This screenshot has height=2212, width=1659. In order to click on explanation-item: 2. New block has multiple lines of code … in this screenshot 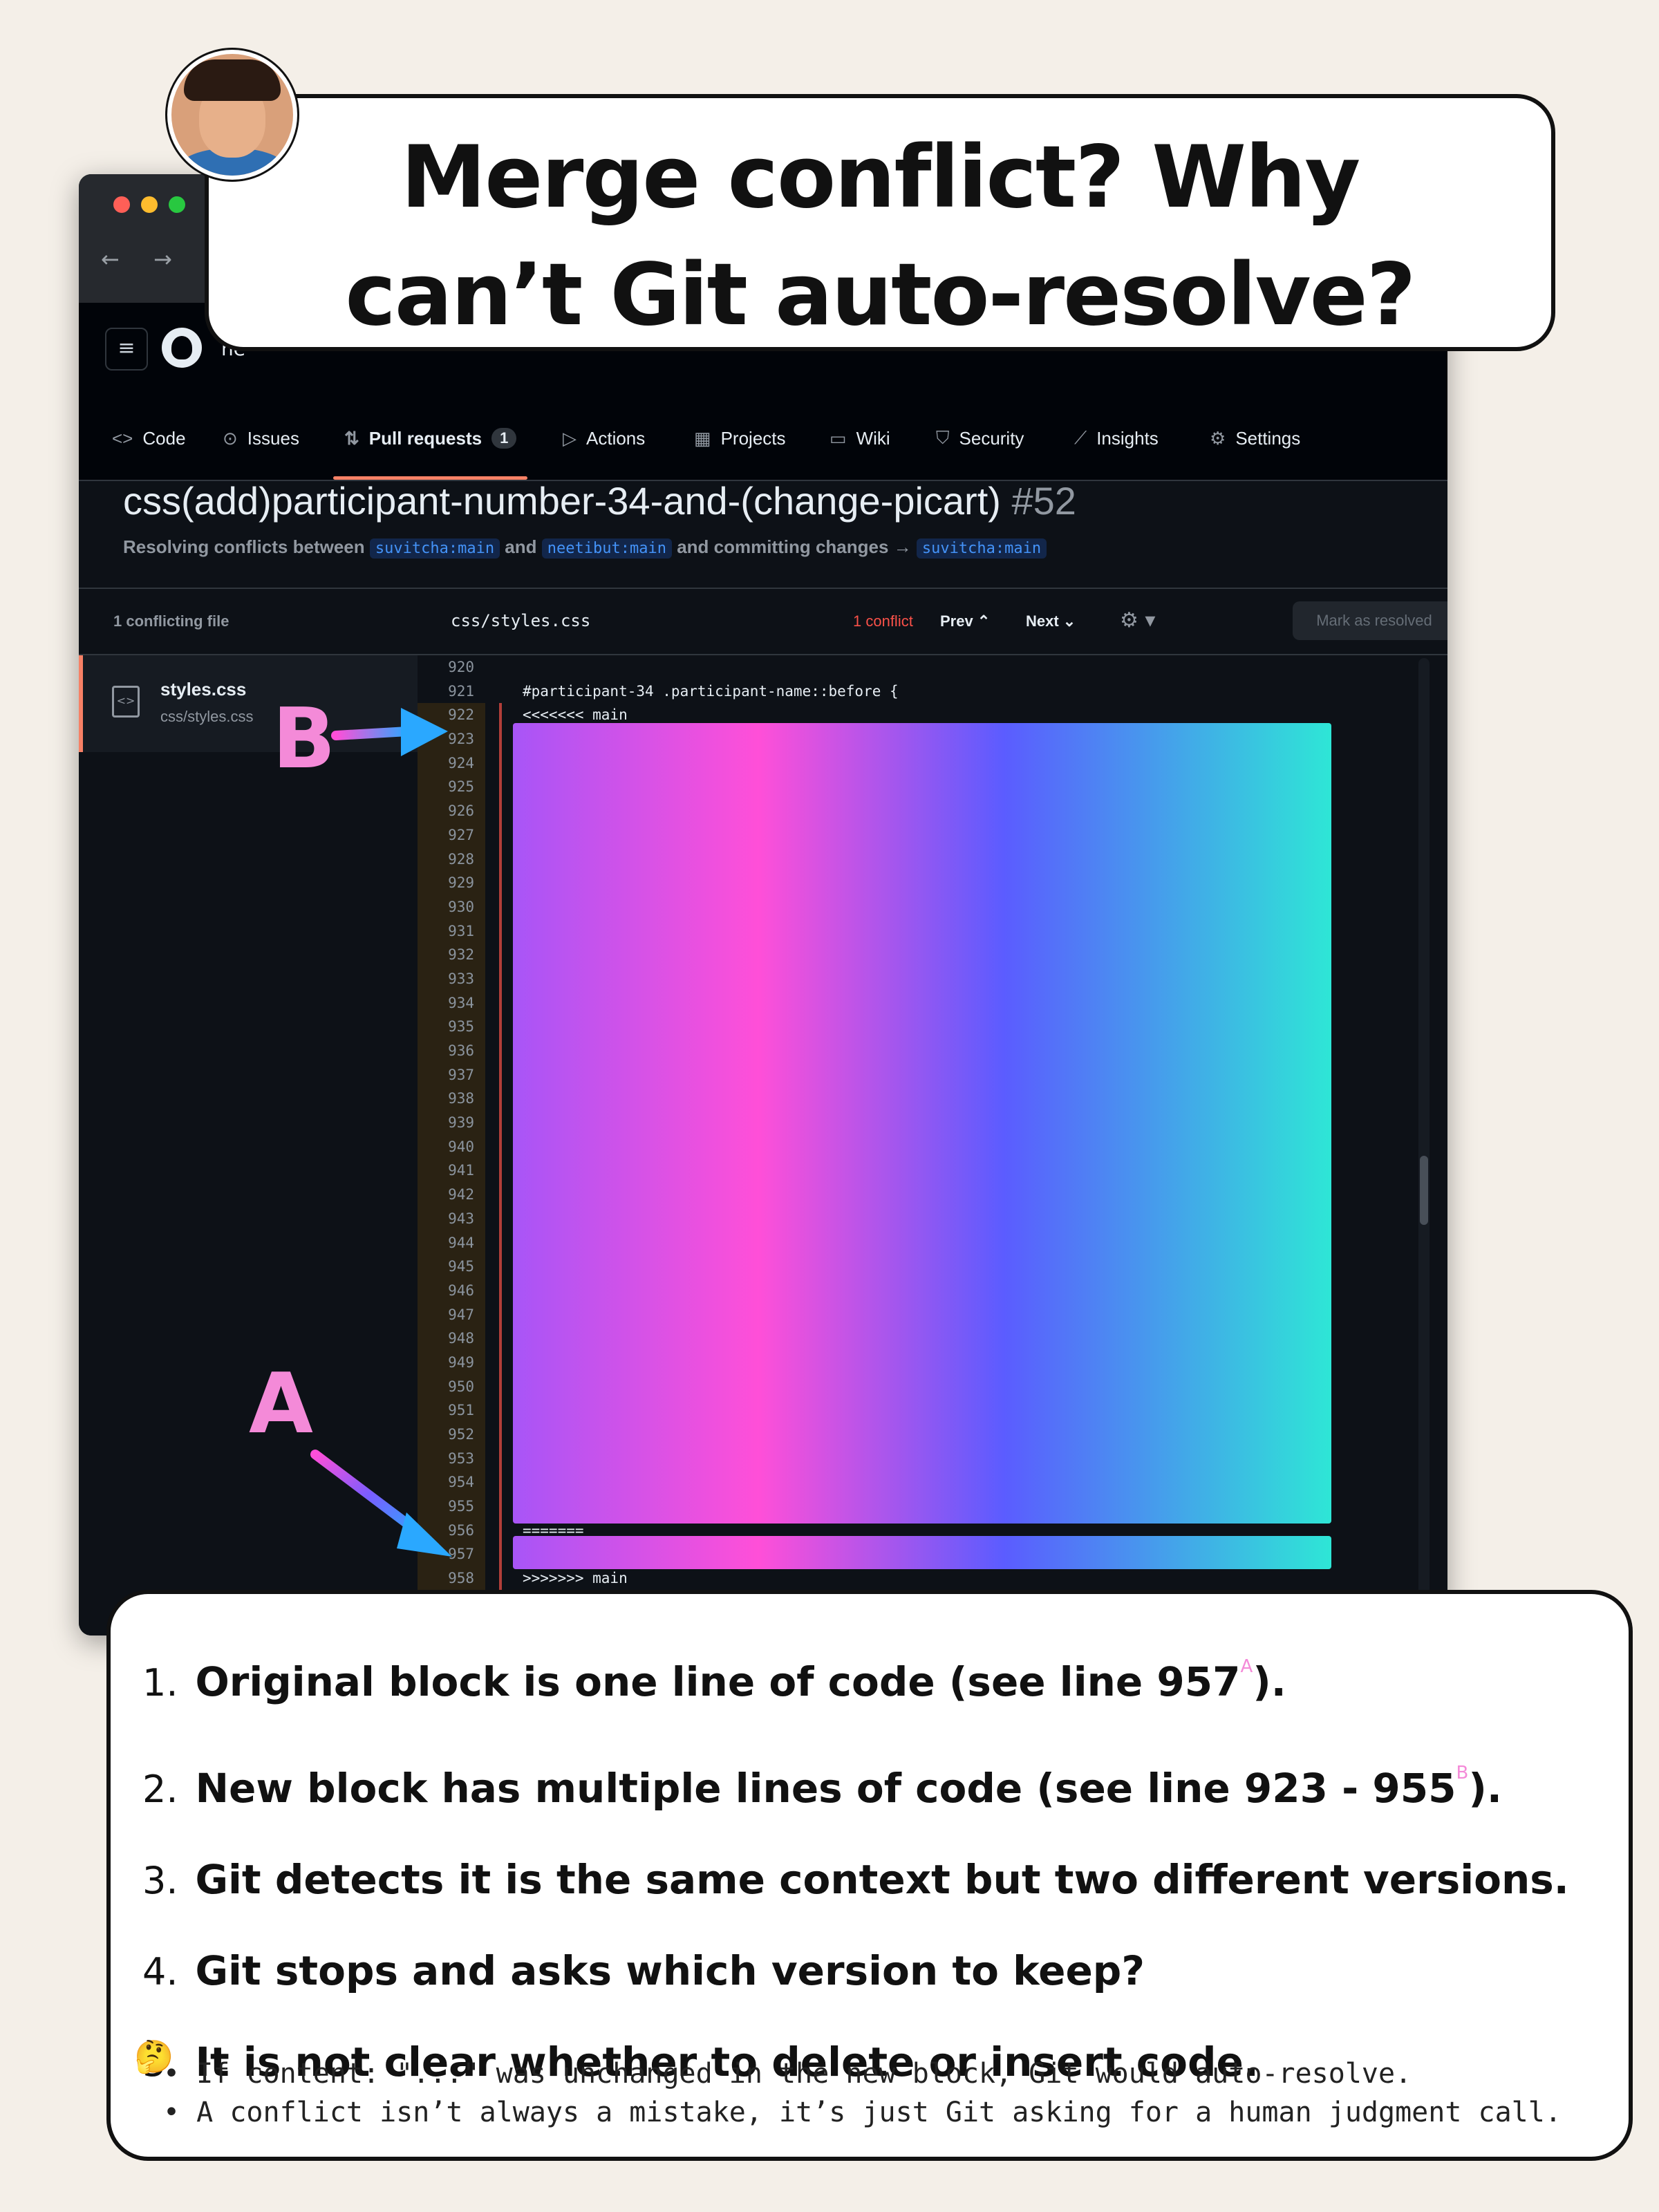, I will do `click(822, 1788)`.